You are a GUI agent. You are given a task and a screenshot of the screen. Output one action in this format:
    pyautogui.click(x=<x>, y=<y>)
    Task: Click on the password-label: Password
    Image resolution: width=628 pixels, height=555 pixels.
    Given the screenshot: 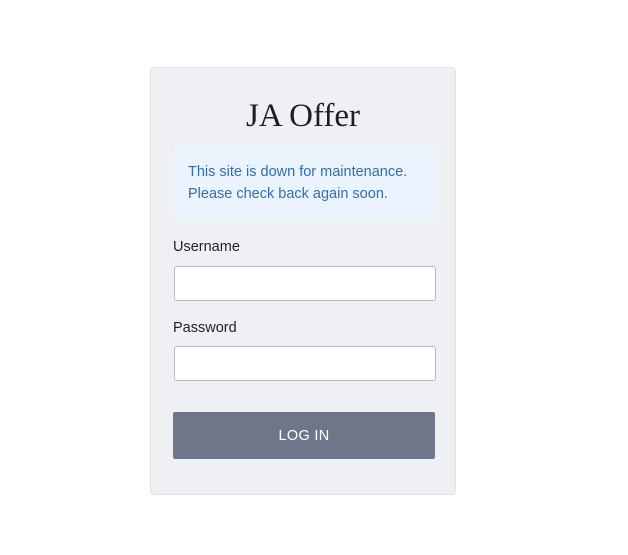 What is the action you would take?
    pyautogui.click(x=205, y=328)
    